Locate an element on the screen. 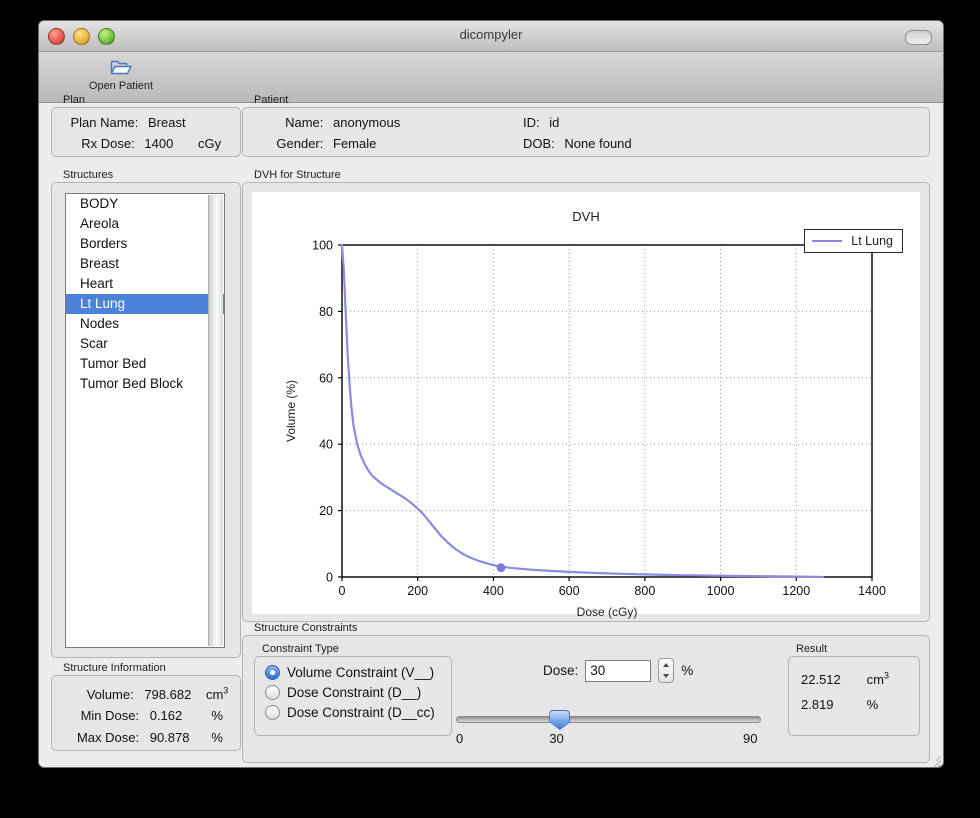  svg-text: 1200 is located at coordinates (796, 591).